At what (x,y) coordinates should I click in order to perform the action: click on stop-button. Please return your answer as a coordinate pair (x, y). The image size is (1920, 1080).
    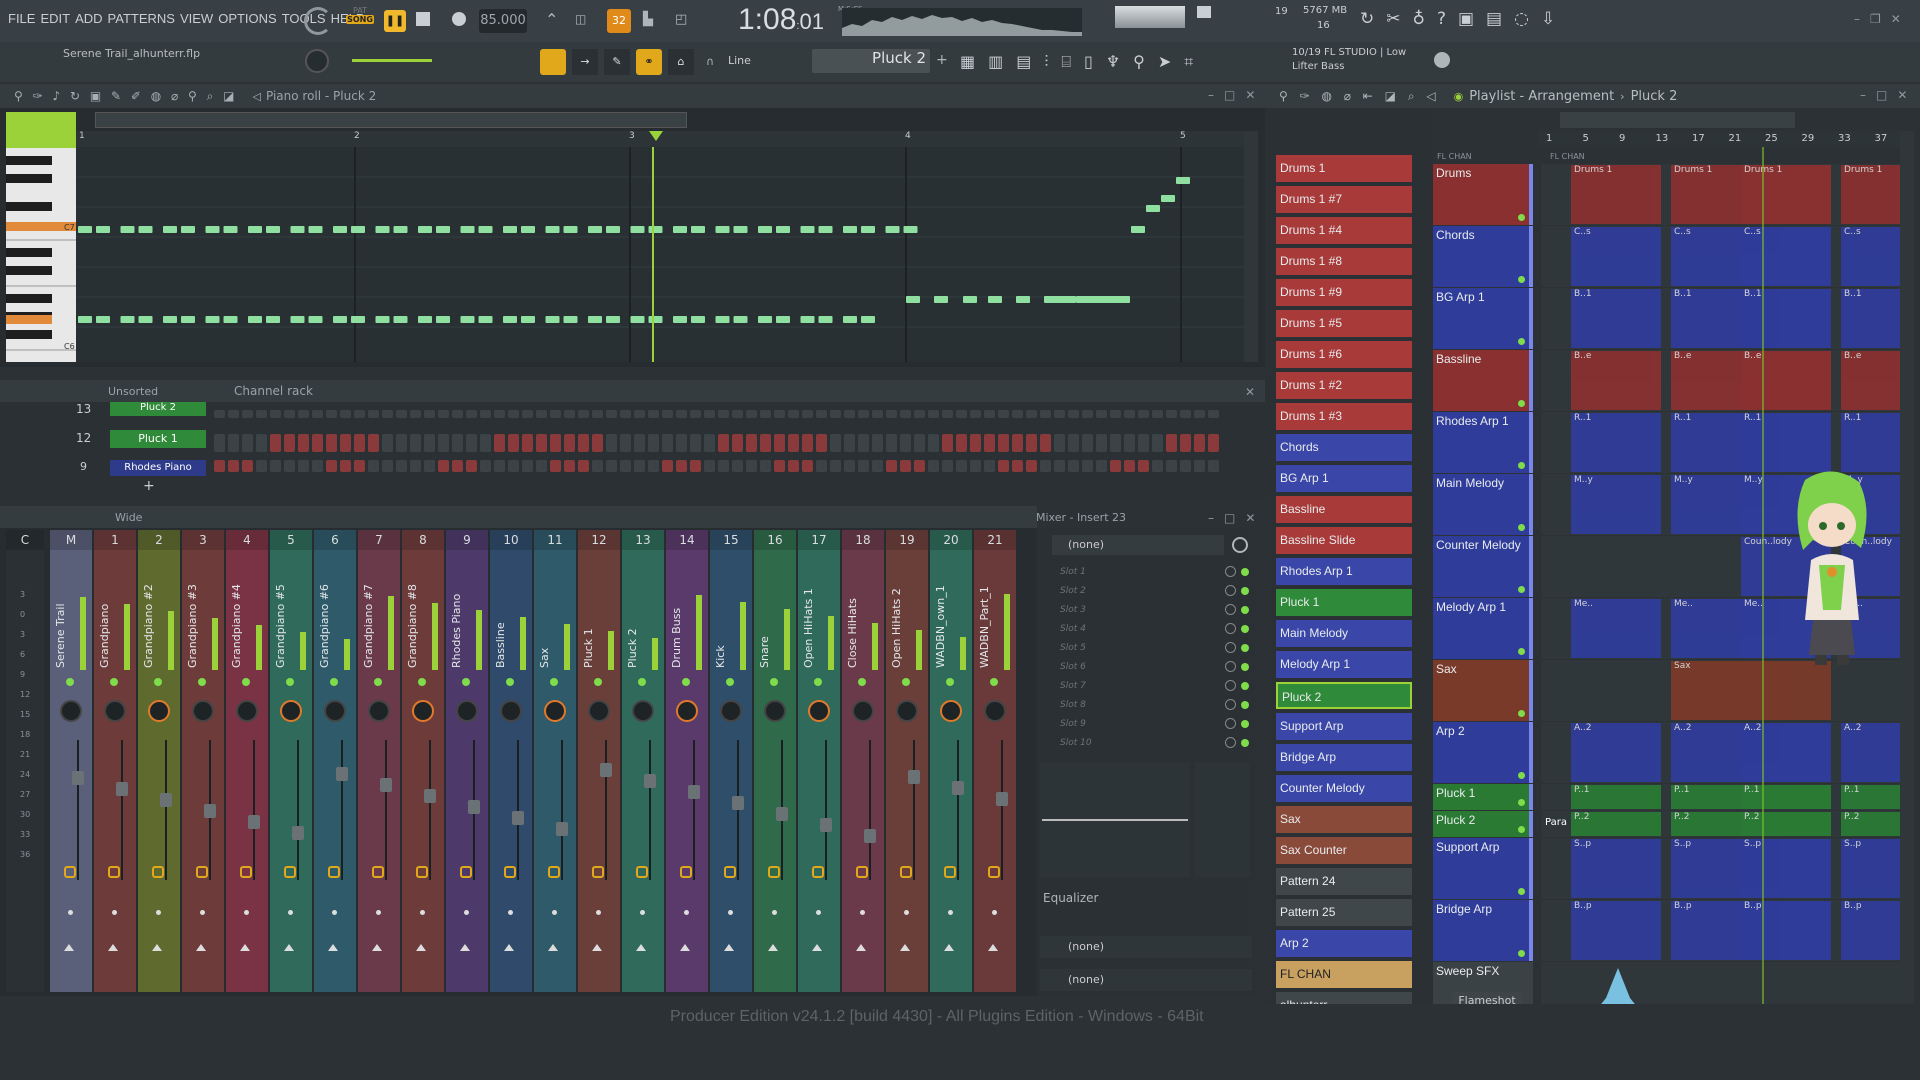
    Looking at the image, I should click on (423, 19).